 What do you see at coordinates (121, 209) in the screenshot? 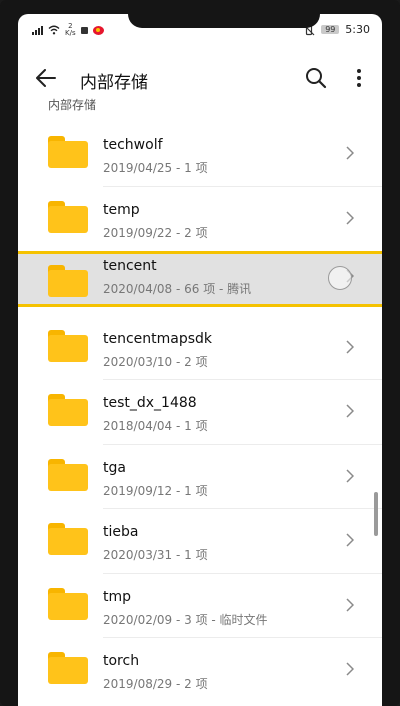
I see `folder-name: temp` at bounding box center [121, 209].